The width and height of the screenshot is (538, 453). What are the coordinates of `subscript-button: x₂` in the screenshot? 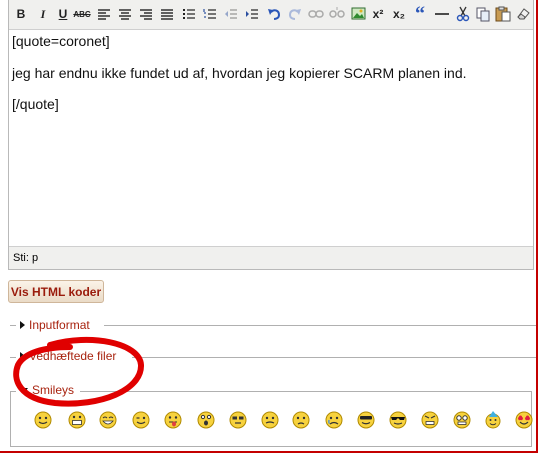 It's located at (399, 14).